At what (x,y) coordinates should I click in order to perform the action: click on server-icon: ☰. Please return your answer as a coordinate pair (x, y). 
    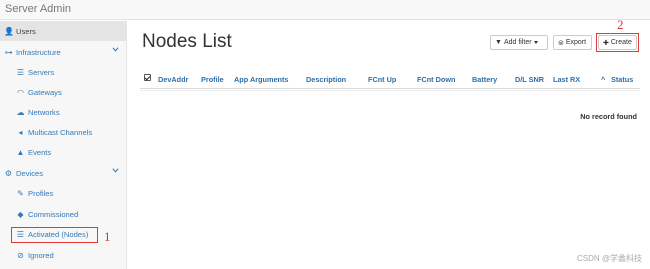
    Looking at the image, I should click on (20, 72).